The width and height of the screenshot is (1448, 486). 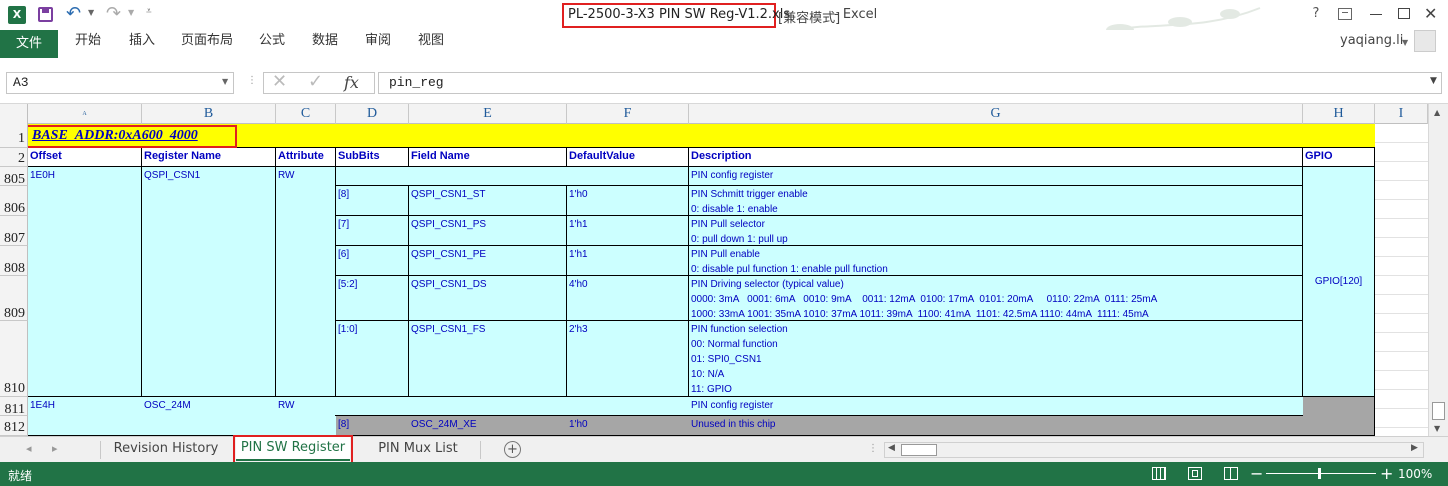 I want to click on avatar, so click(x=1425, y=41).